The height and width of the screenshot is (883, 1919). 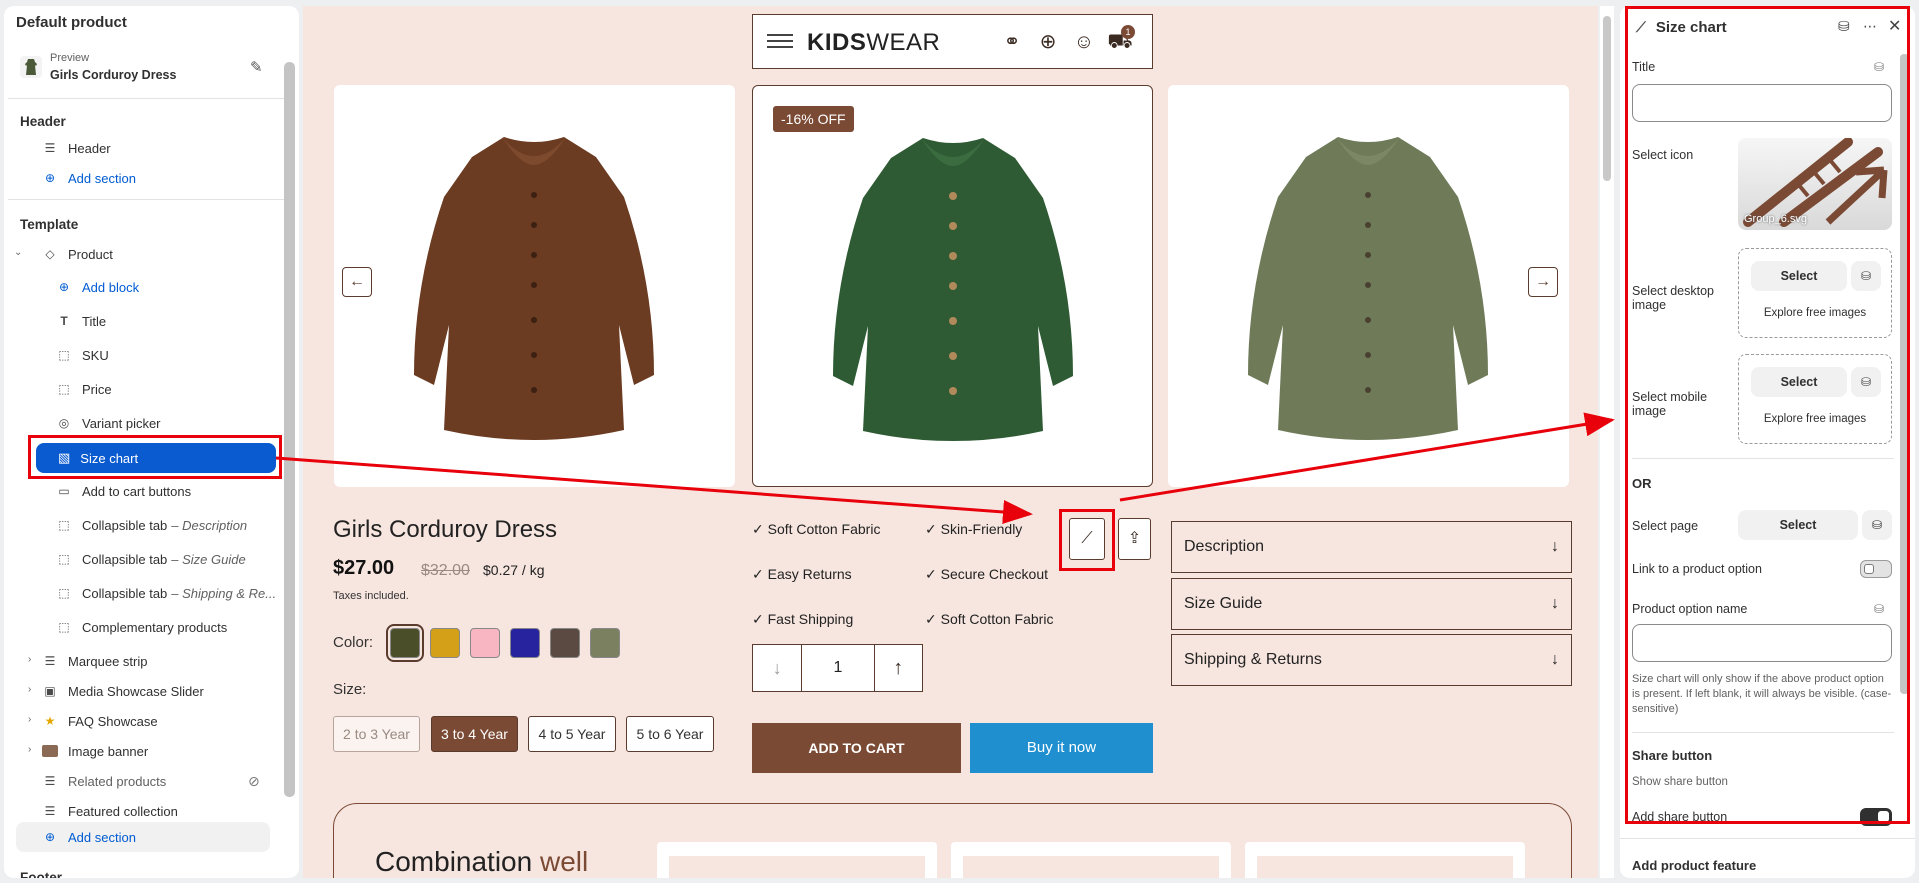 What do you see at coordinates (254, 781) in the screenshot?
I see `hidden-eye-icon: ⊘` at bounding box center [254, 781].